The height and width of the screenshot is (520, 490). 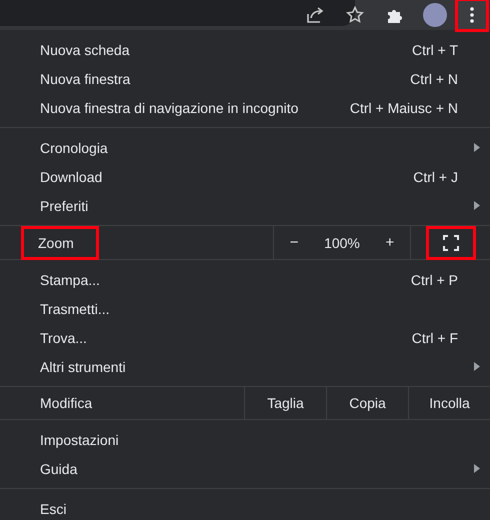 I want to click on menu-button, so click(x=472, y=15).